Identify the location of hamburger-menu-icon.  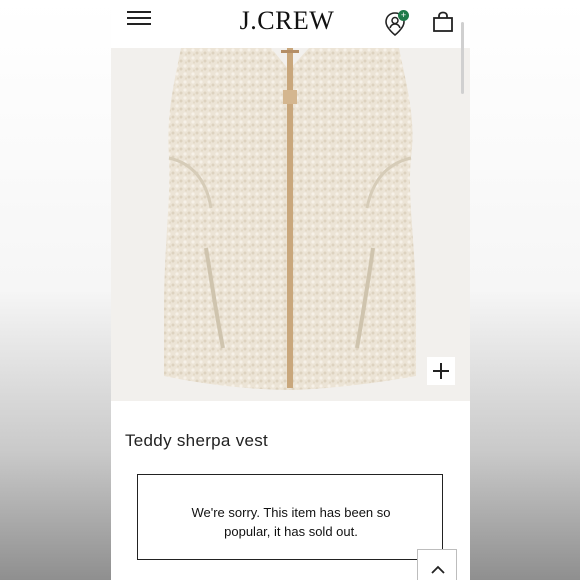
(139, 20).